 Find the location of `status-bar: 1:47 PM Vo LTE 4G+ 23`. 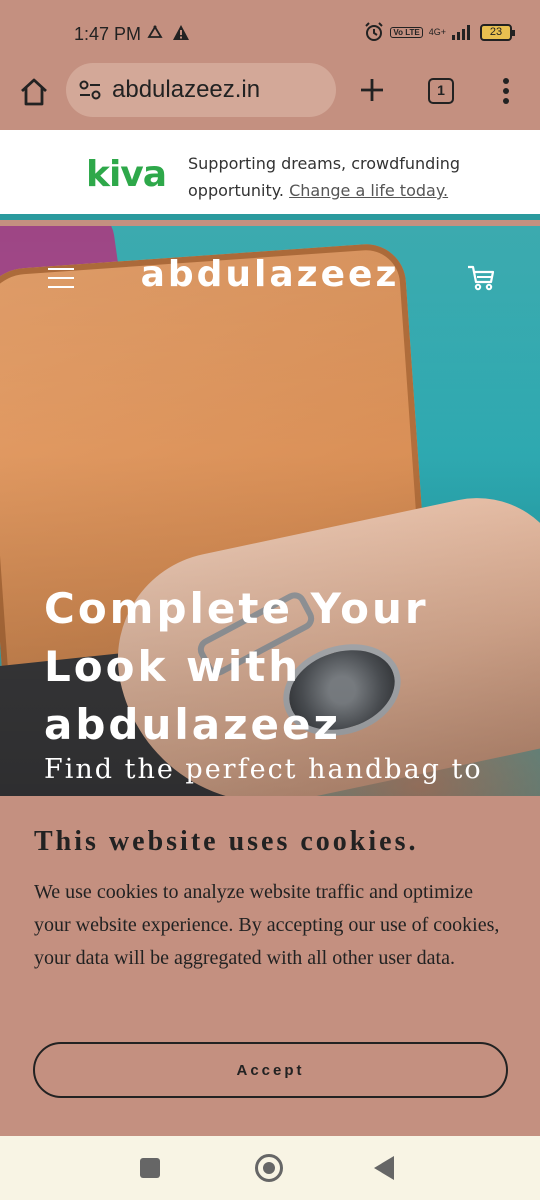

status-bar: 1:47 PM Vo LTE 4G+ 23 is located at coordinates (270, 31).